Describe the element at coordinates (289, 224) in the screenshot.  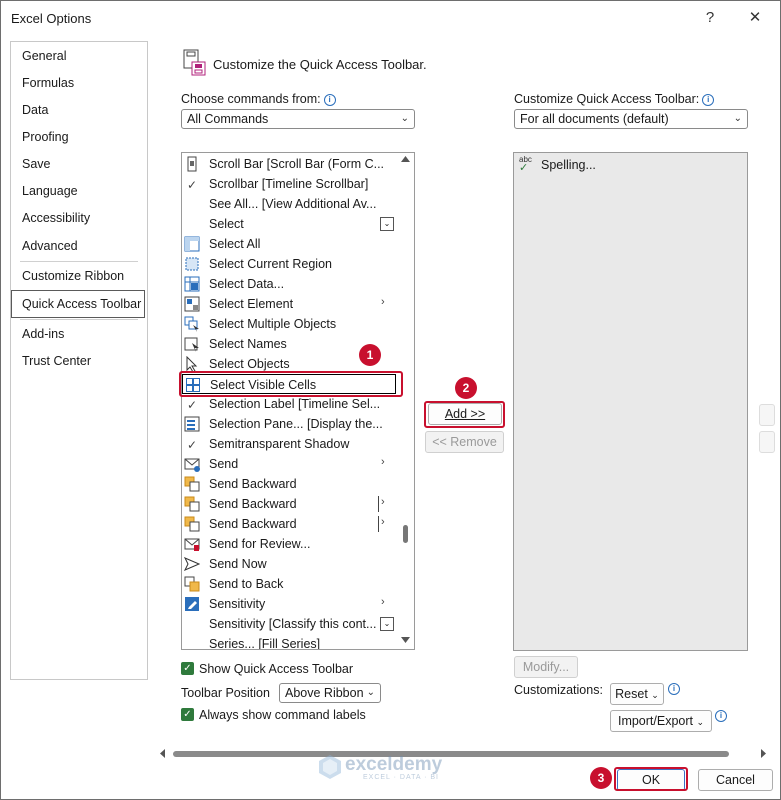
I see `command-row: Select ⌄` at that location.